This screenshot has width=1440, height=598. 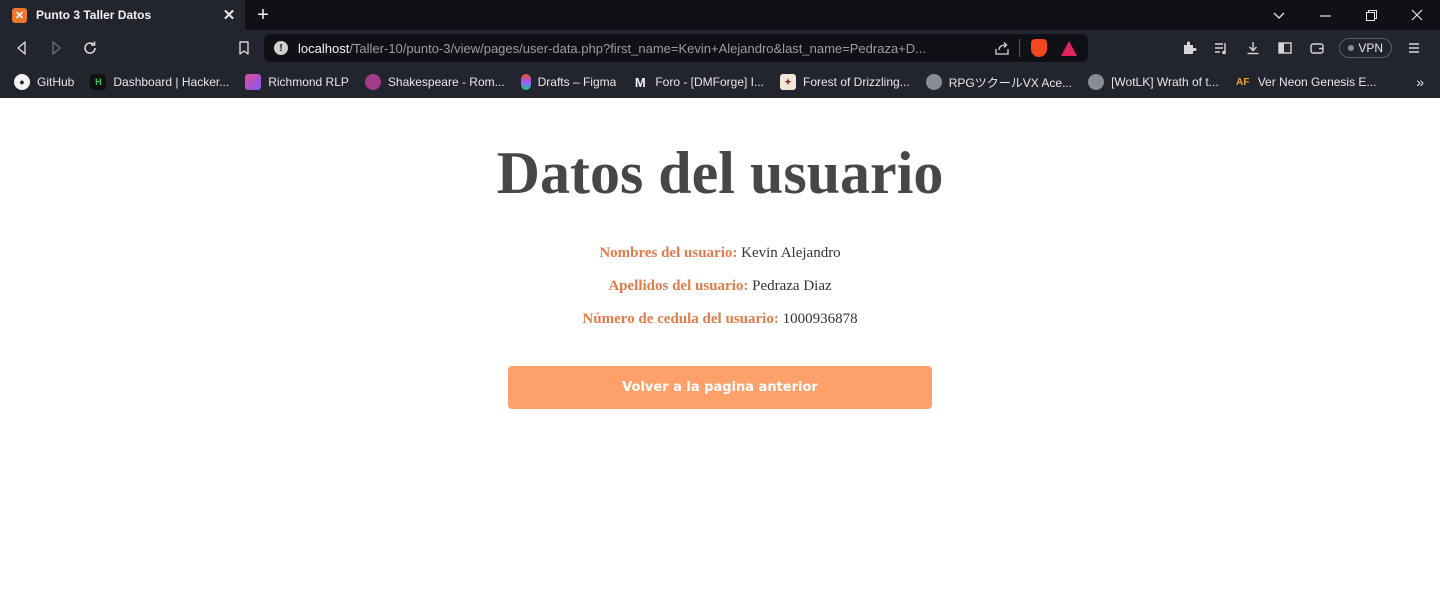 I want to click on bookmark-github: ● GitHub, so click(x=44, y=82).